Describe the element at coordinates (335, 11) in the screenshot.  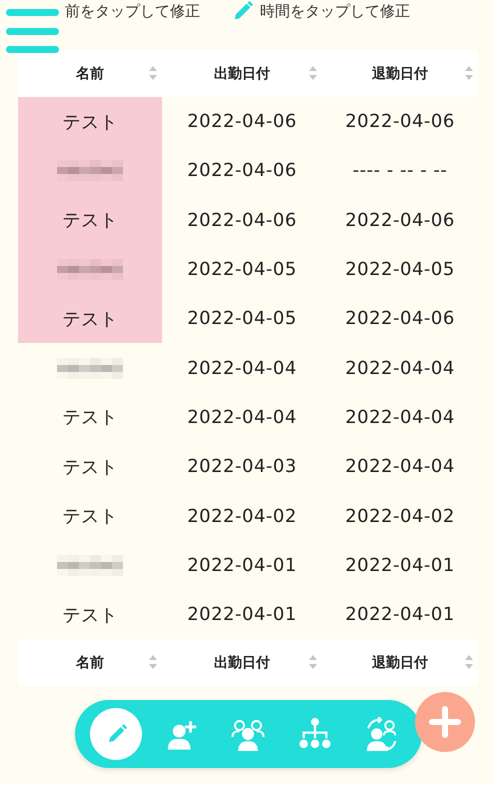
I see `hint-text: 時間をタップして修正` at that location.